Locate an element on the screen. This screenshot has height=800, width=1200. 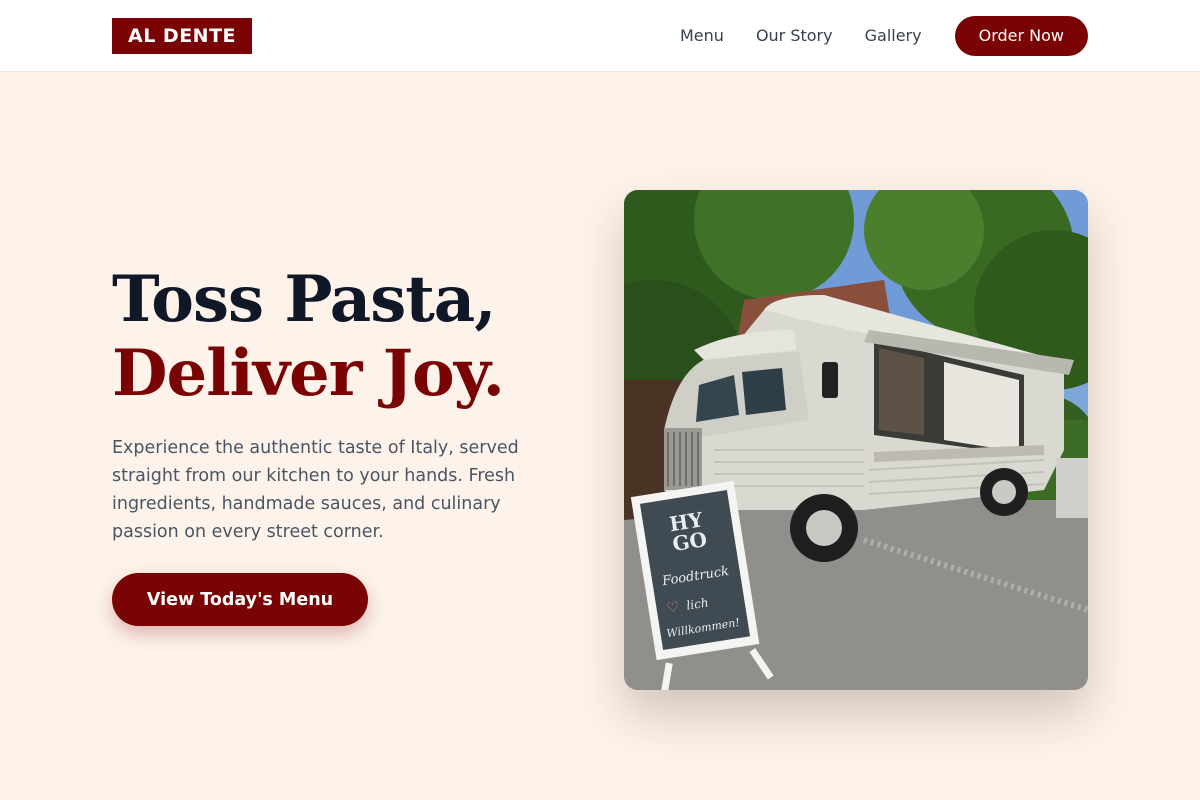
hero-title: Toss Pasta, Deliver Joy. is located at coordinates (352, 337).